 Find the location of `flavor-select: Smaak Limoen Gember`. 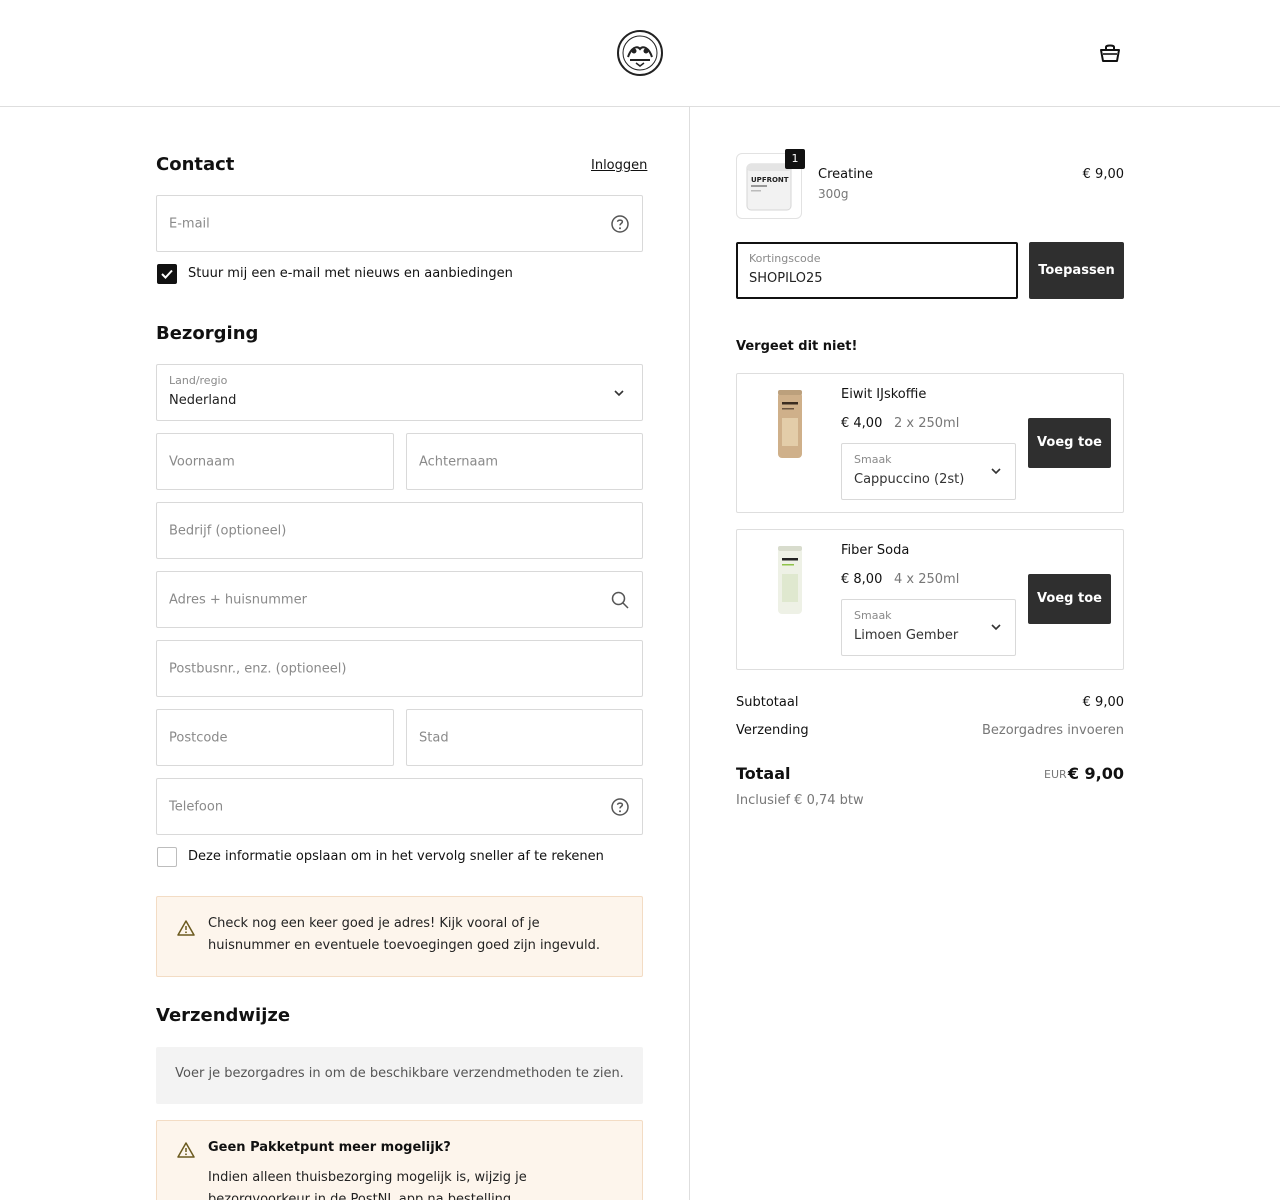

flavor-select: Smaak Limoen Gember is located at coordinates (928, 627).